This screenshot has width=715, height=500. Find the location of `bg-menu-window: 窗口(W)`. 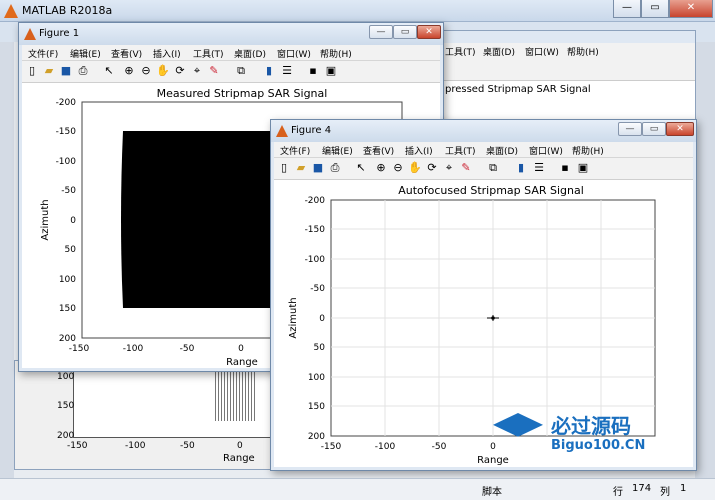

bg-menu-window: 窗口(W) is located at coordinates (542, 51).